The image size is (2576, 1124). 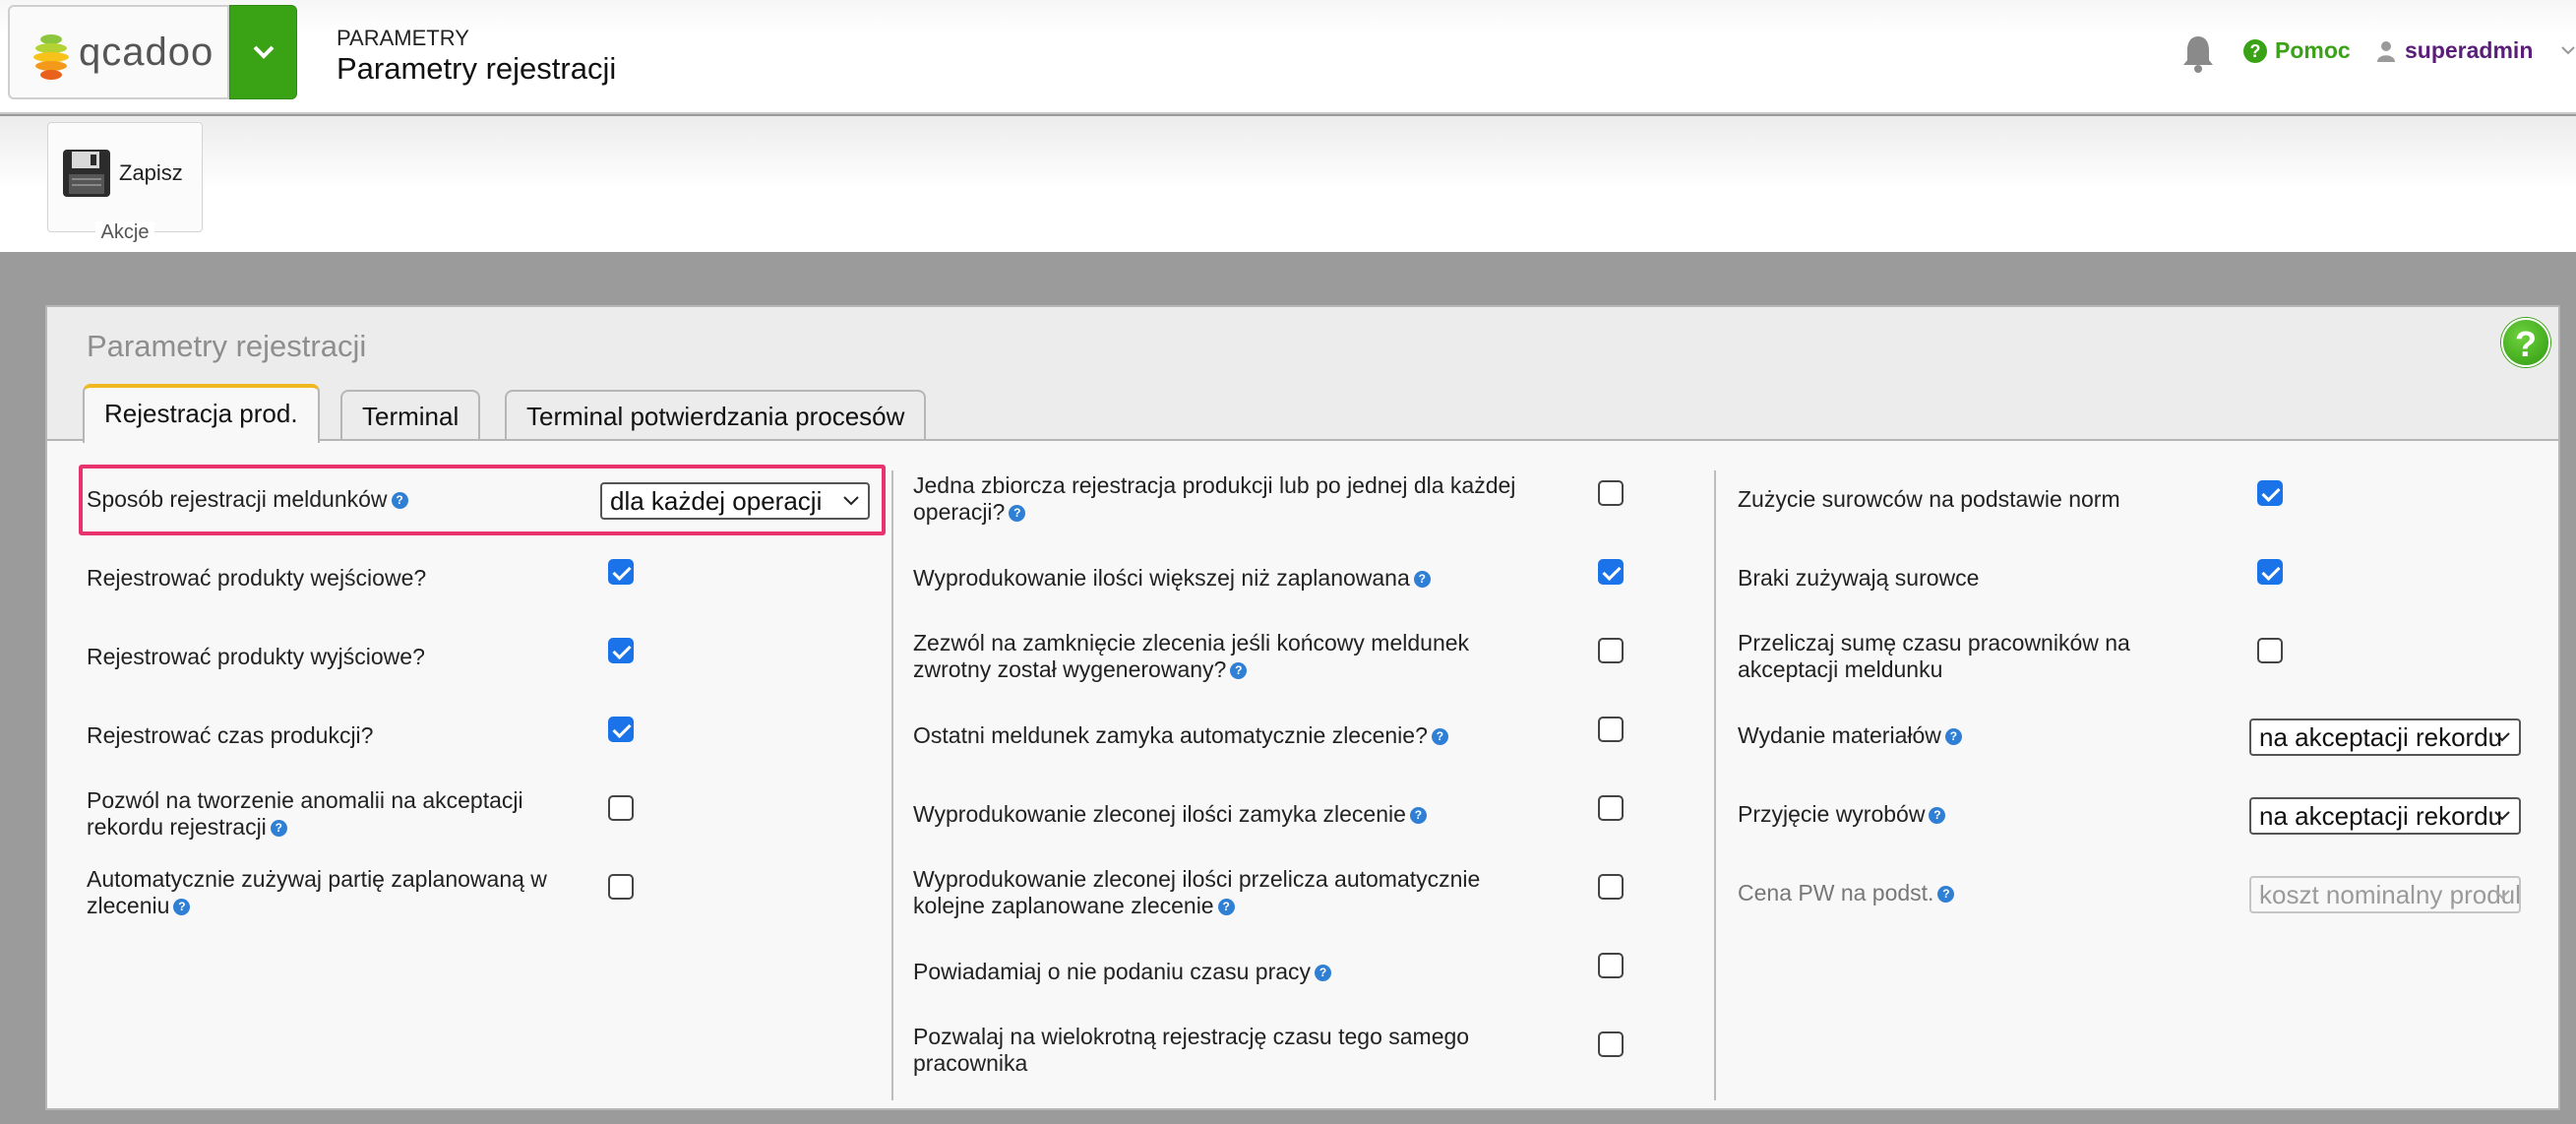 I want to click on save-label: Zapisz, so click(x=151, y=172).